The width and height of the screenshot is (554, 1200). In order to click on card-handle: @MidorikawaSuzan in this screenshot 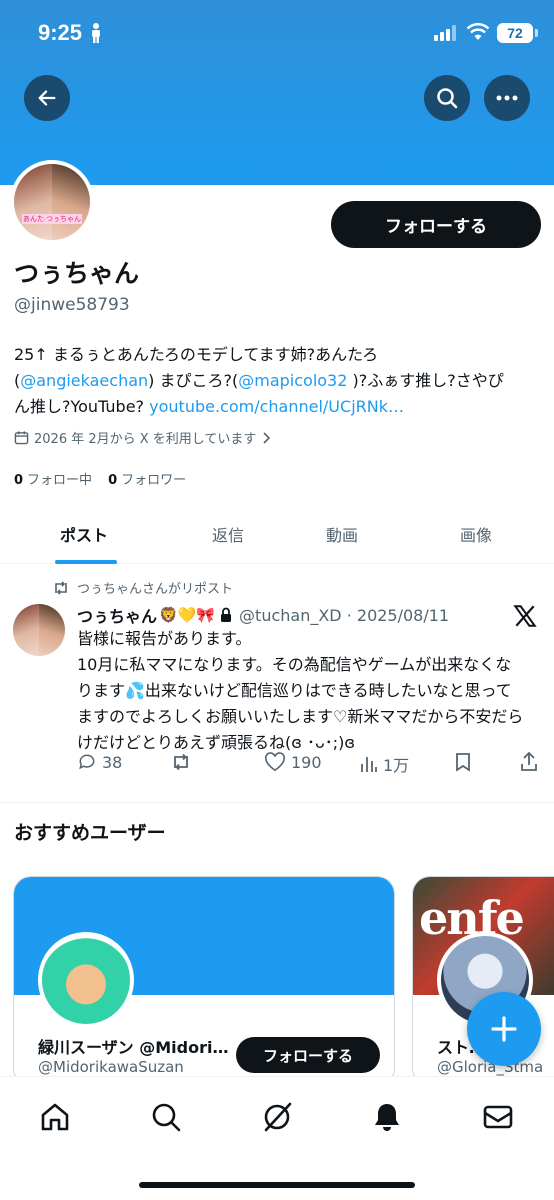, I will do `click(111, 1067)`.